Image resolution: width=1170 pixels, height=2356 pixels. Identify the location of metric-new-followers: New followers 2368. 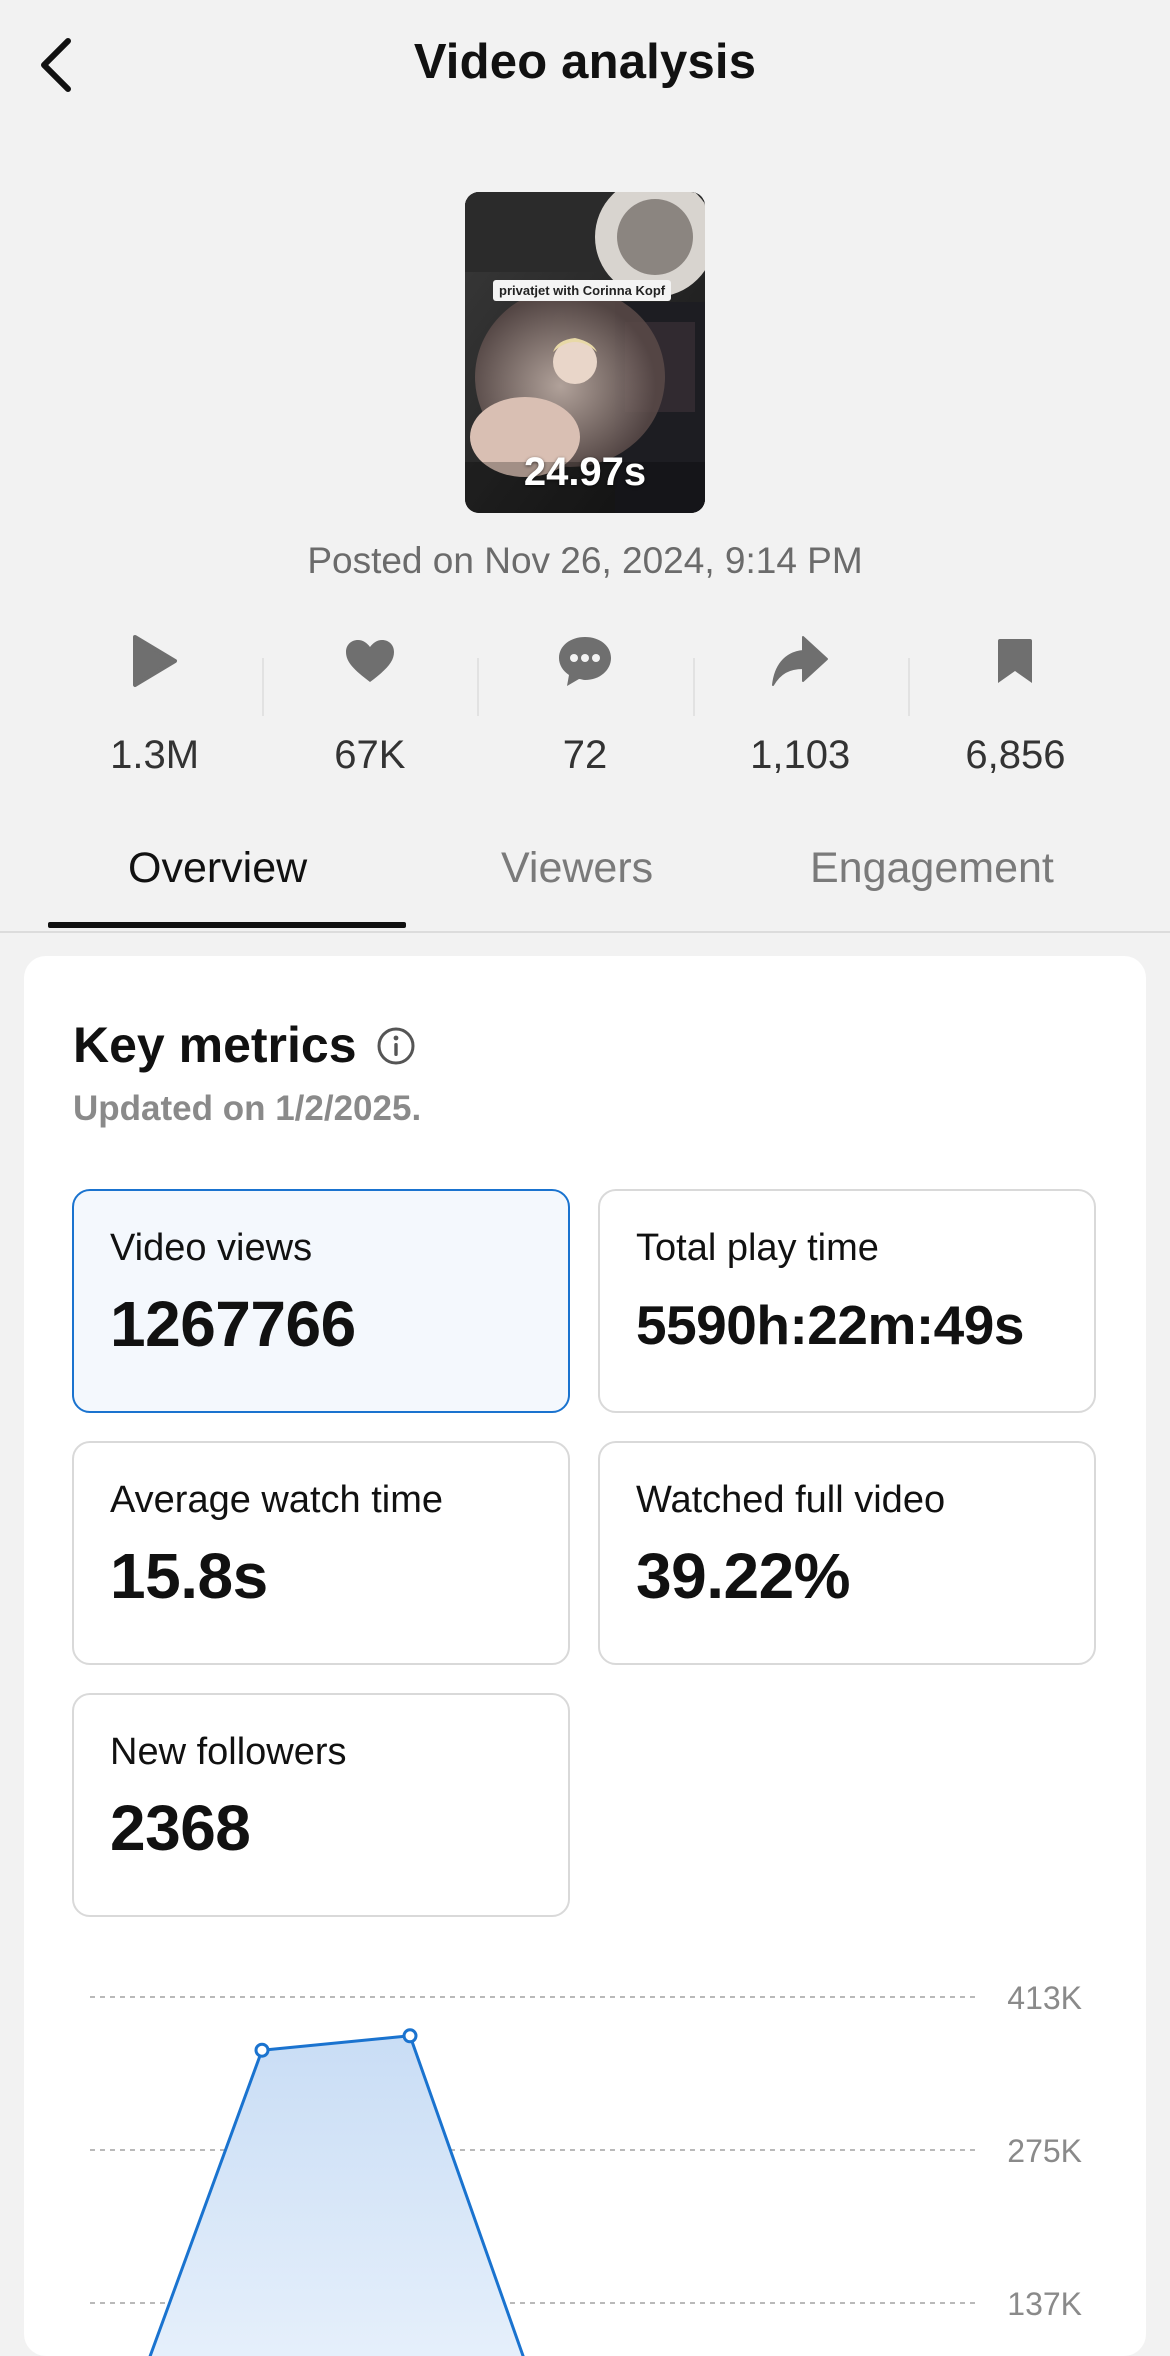
(321, 1805).